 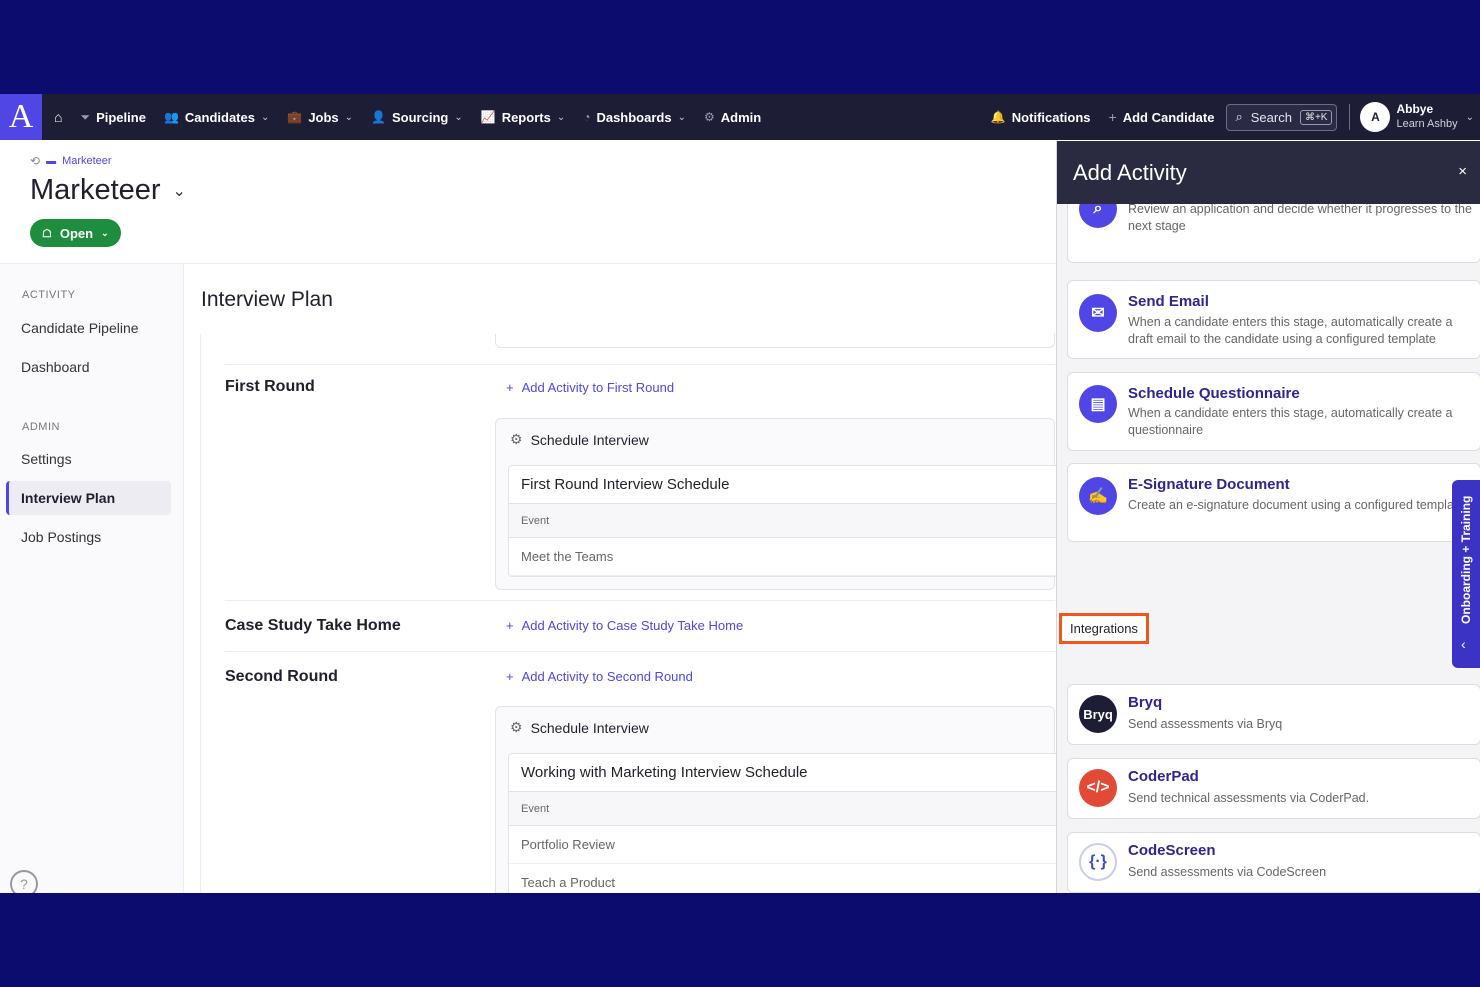 What do you see at coordinates (634, 117) in the screenshot?
I see `nav-dashboards: ◔ Dashboards ⌄` at bounding box center [634, 117].